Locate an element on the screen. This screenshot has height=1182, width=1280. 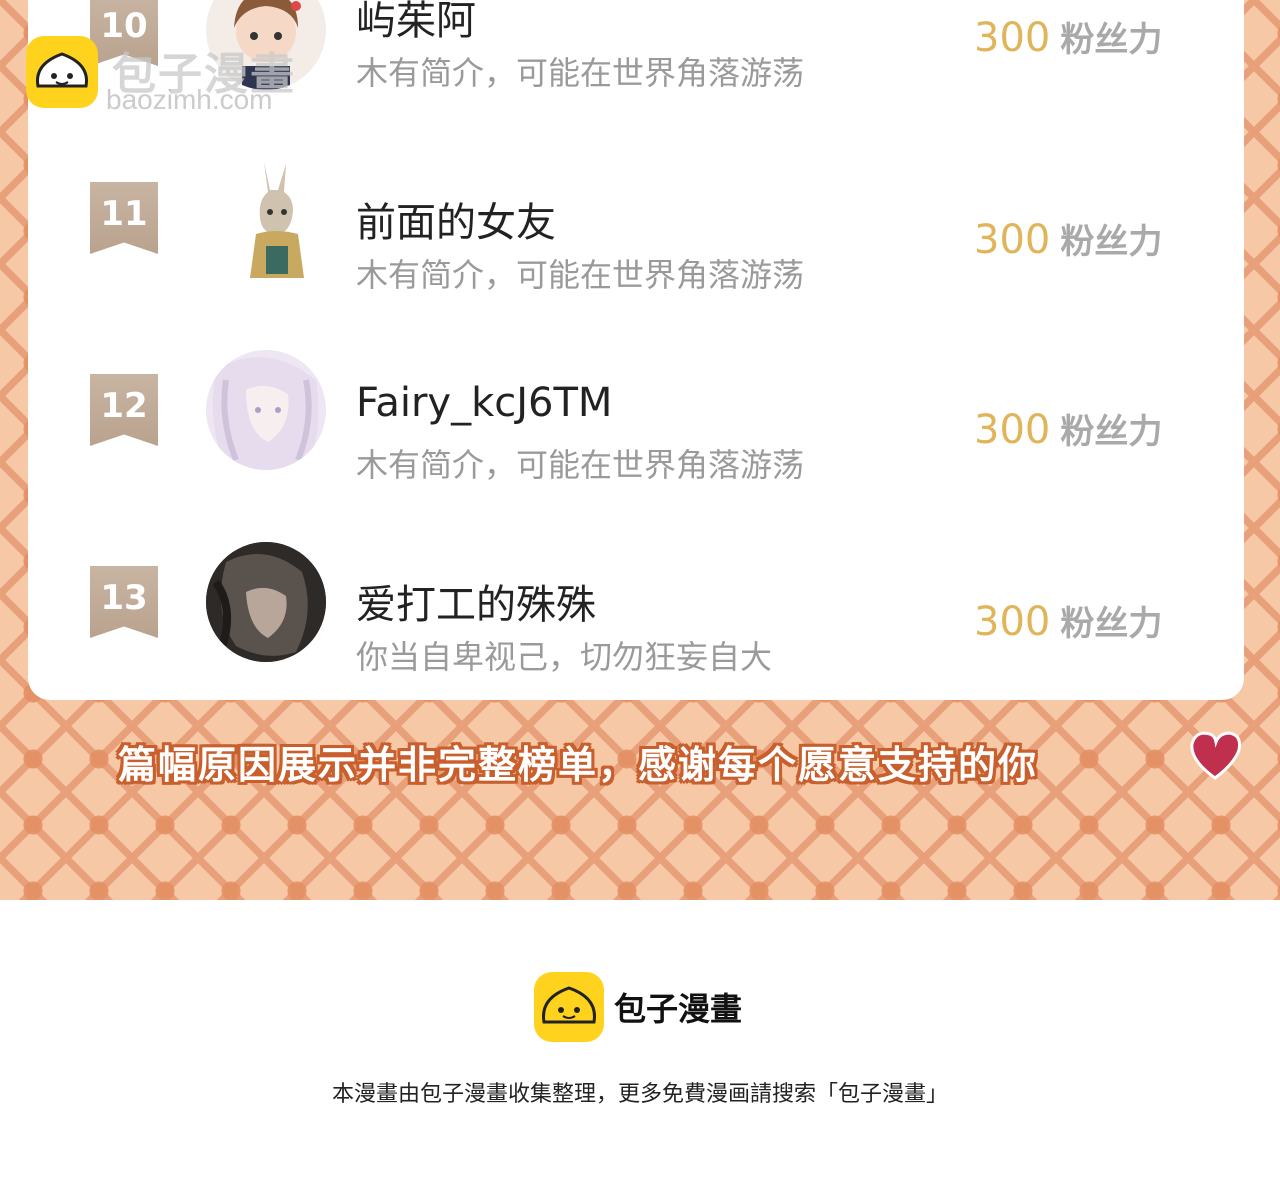
rank-badge: 13 is located at coordinates (124, 602).